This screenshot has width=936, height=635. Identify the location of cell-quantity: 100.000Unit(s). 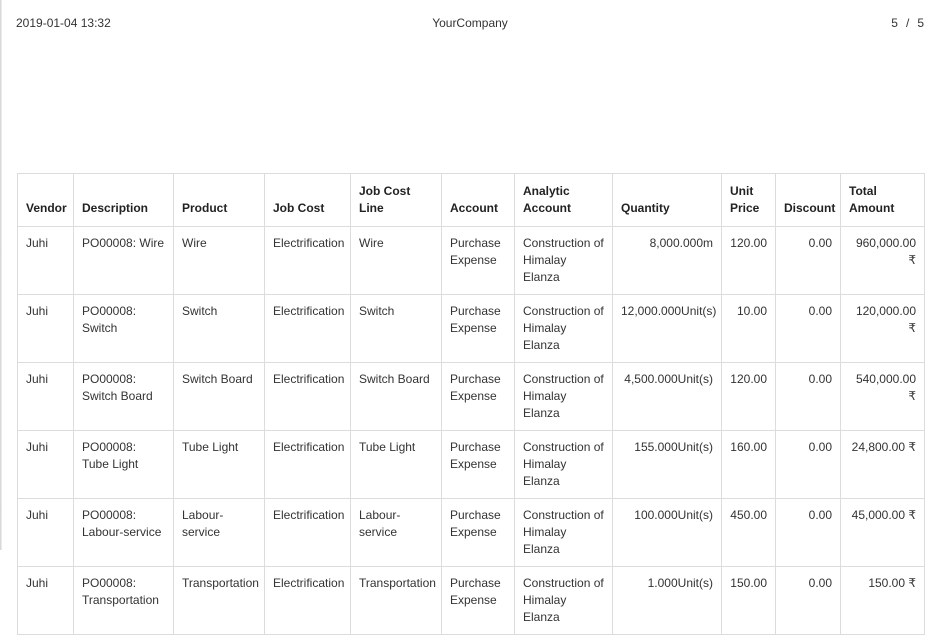
(667, 532).